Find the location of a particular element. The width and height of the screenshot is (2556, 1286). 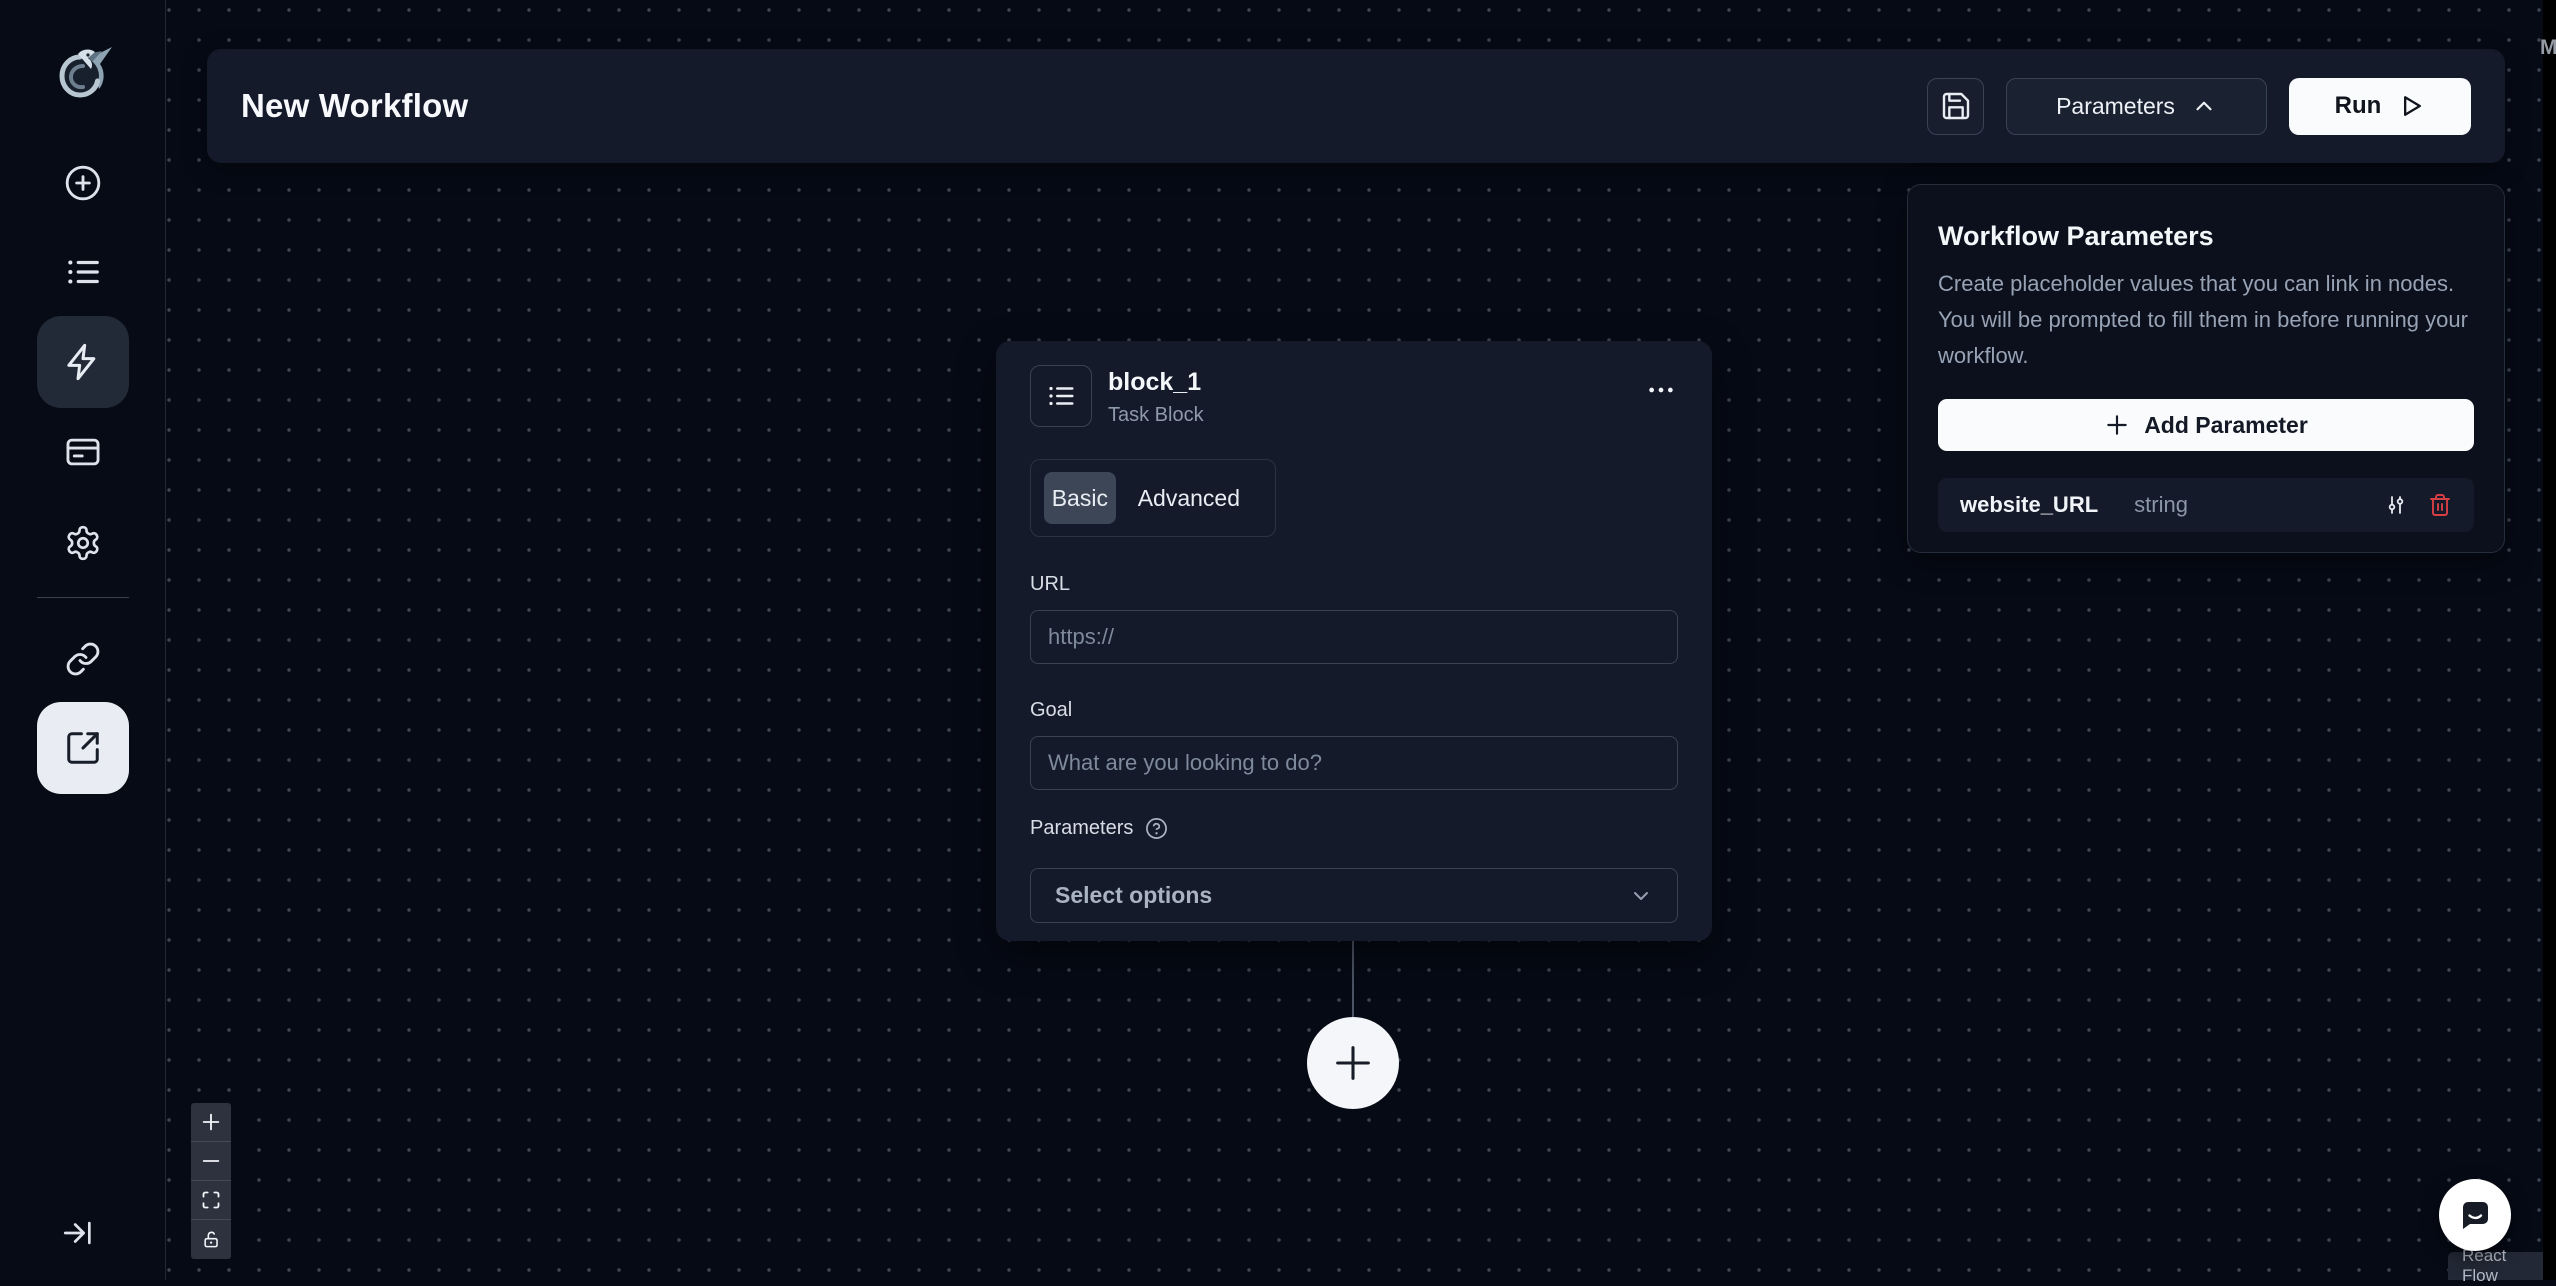

add-parameter-label: Add Parameter is located at coordinates (2226, 424).